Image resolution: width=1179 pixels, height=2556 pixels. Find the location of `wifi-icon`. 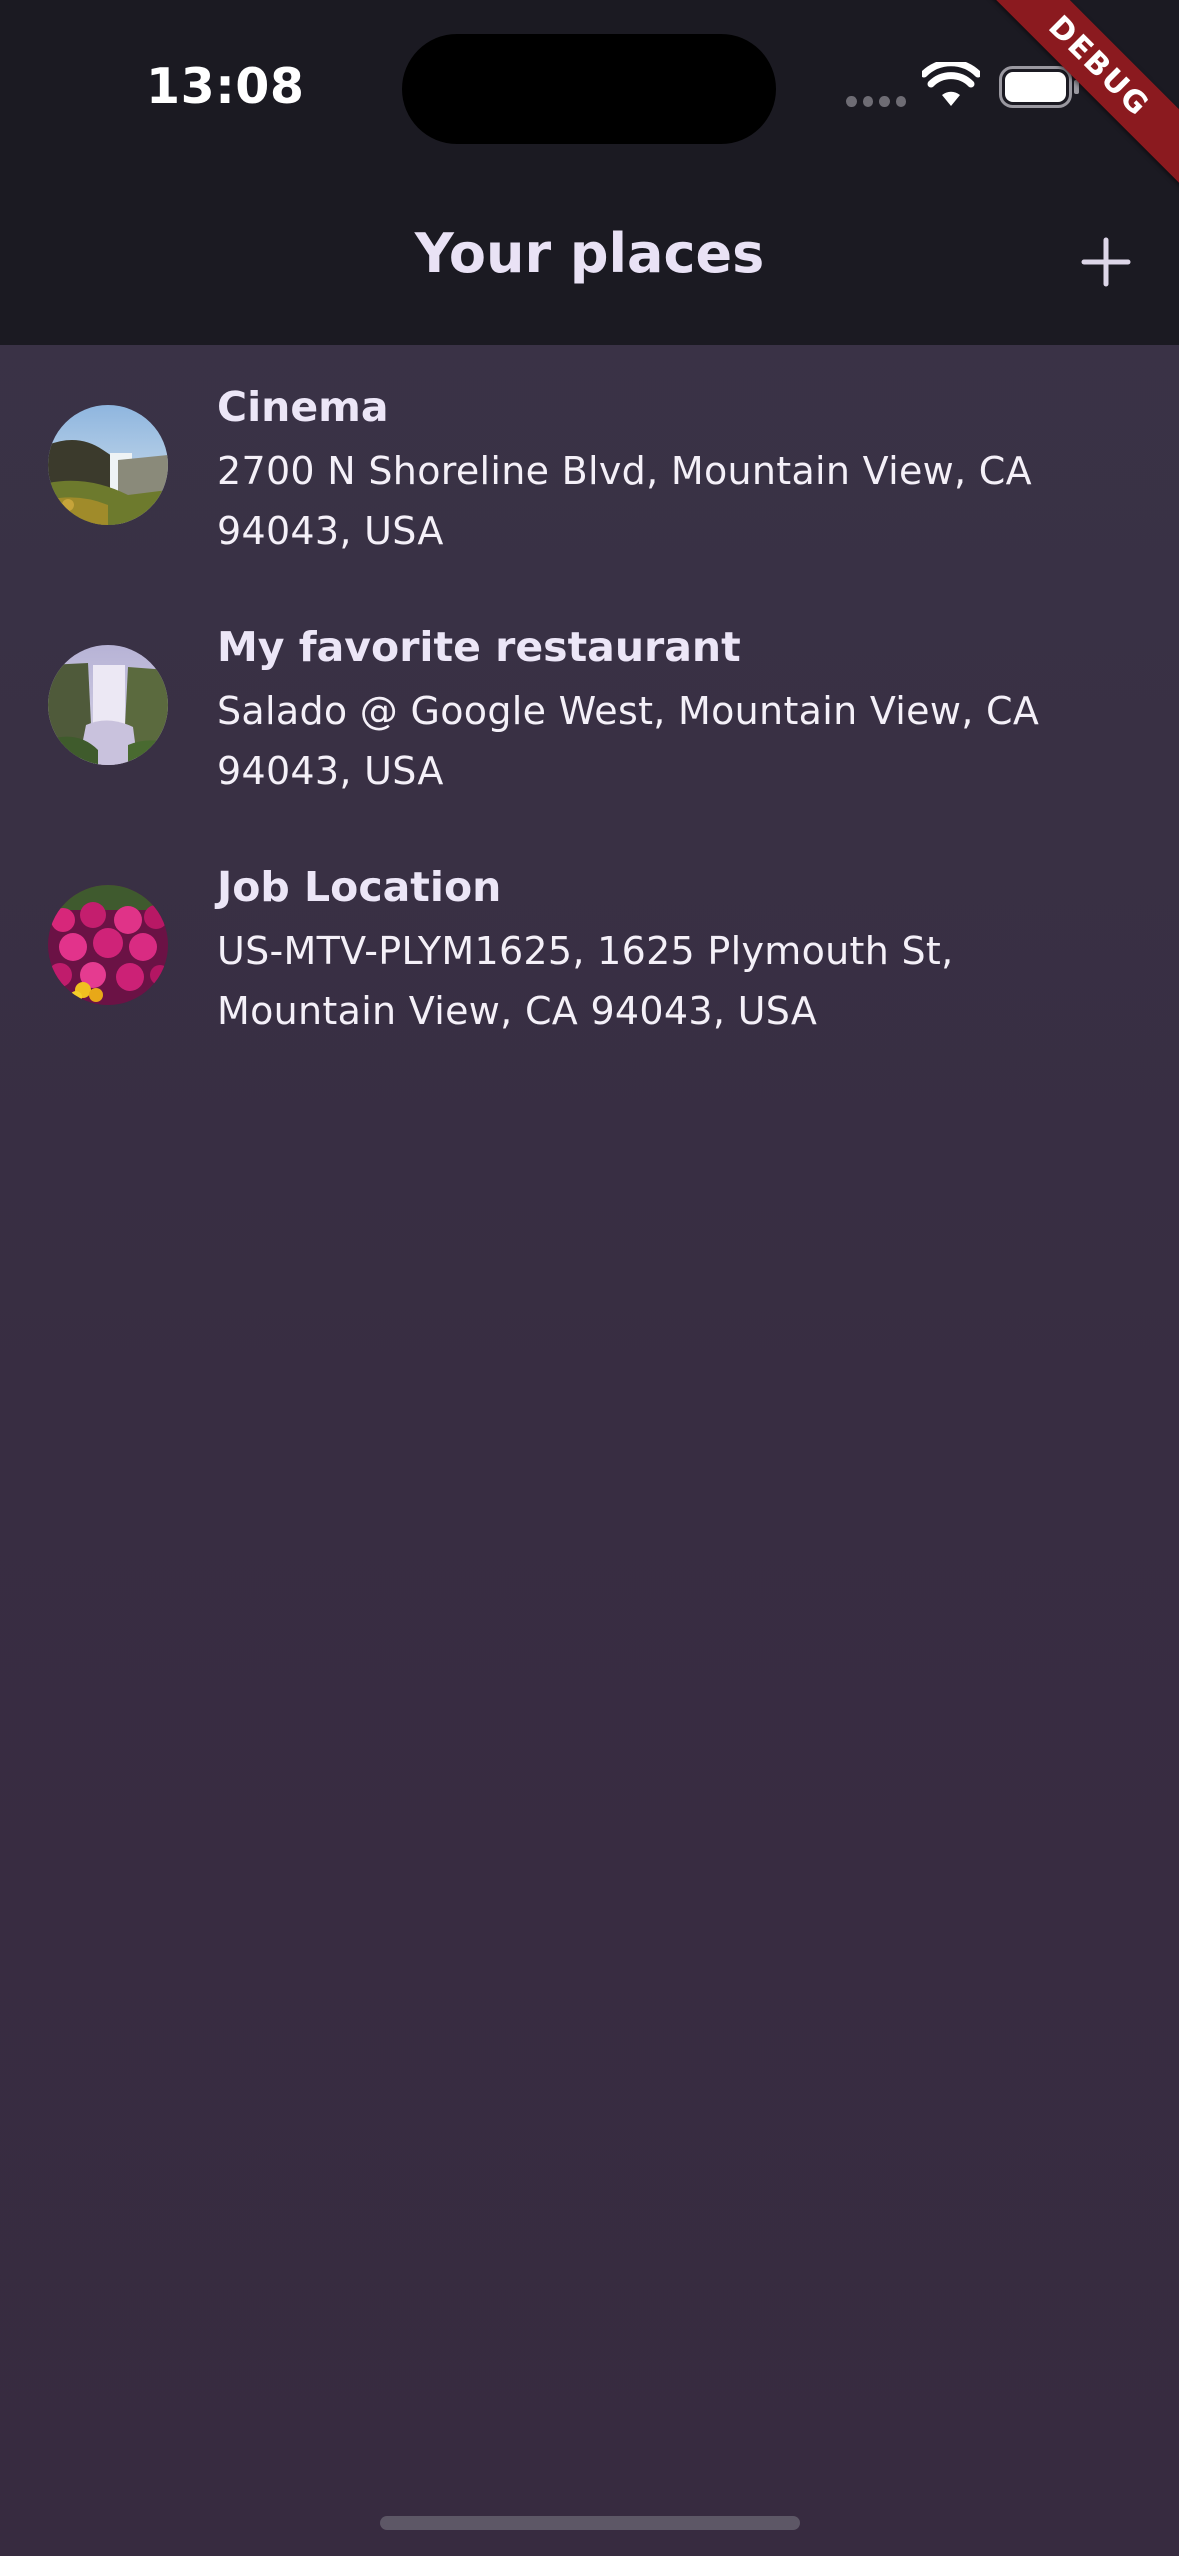

wifi-icon is located at coordinates (951, 84).